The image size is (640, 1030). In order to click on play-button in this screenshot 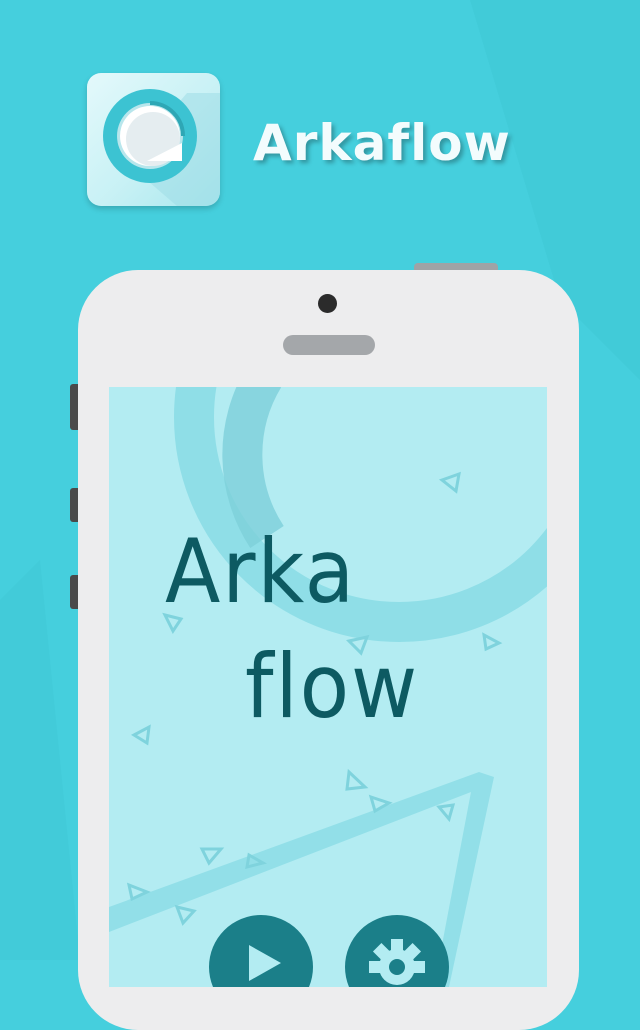, I will do `click(261, 951)`.